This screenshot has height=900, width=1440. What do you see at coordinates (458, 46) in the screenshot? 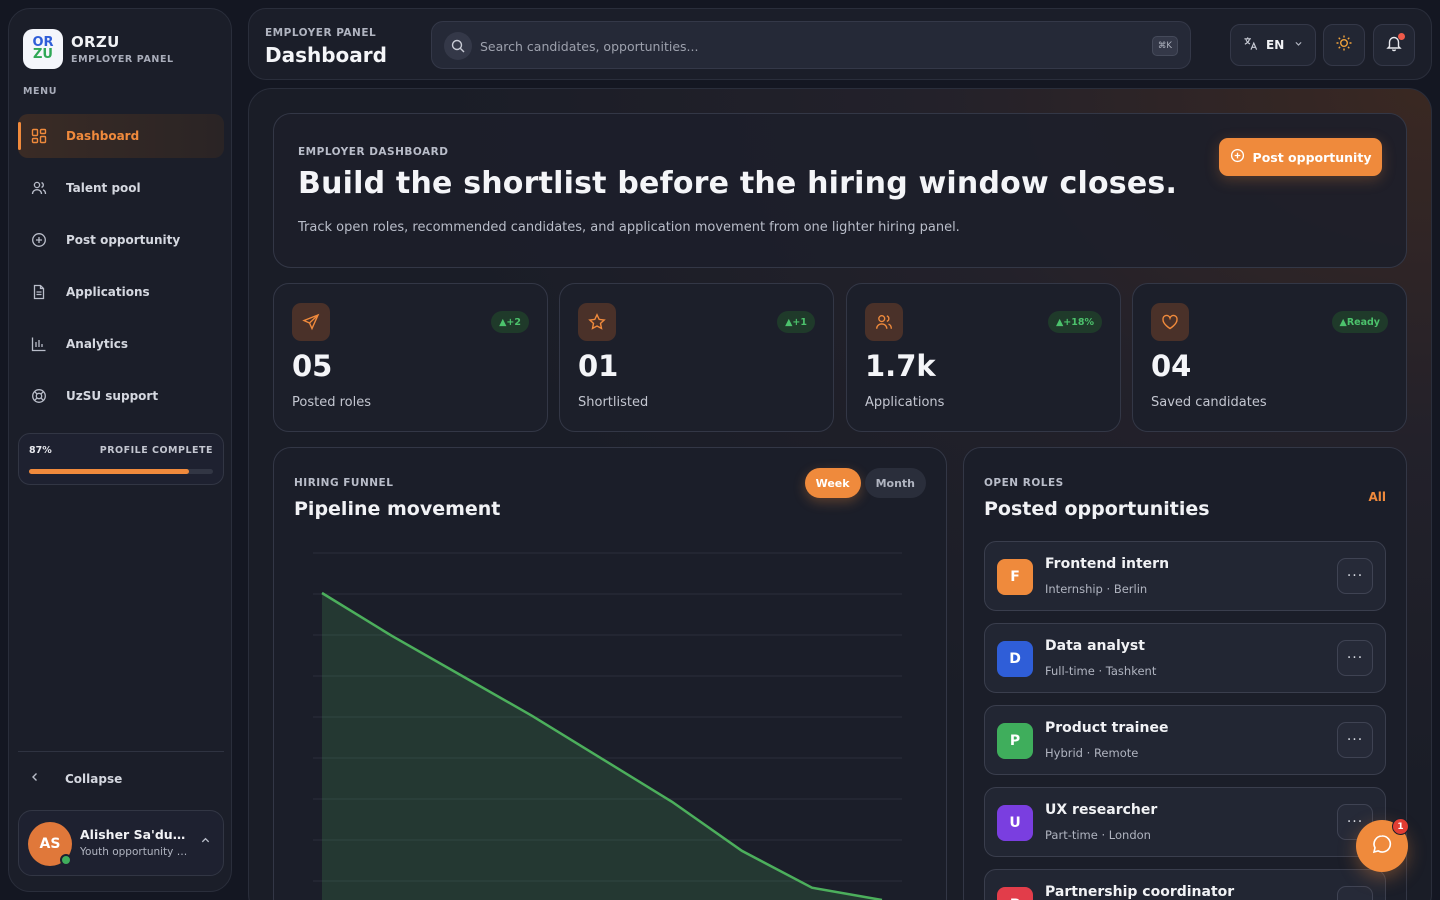
I see `search-icon` at bounding box center [458, 46].